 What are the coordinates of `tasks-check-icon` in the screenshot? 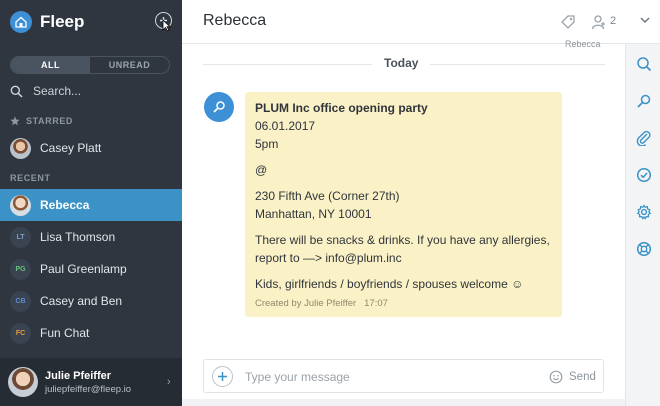 It's located at (644, 175).